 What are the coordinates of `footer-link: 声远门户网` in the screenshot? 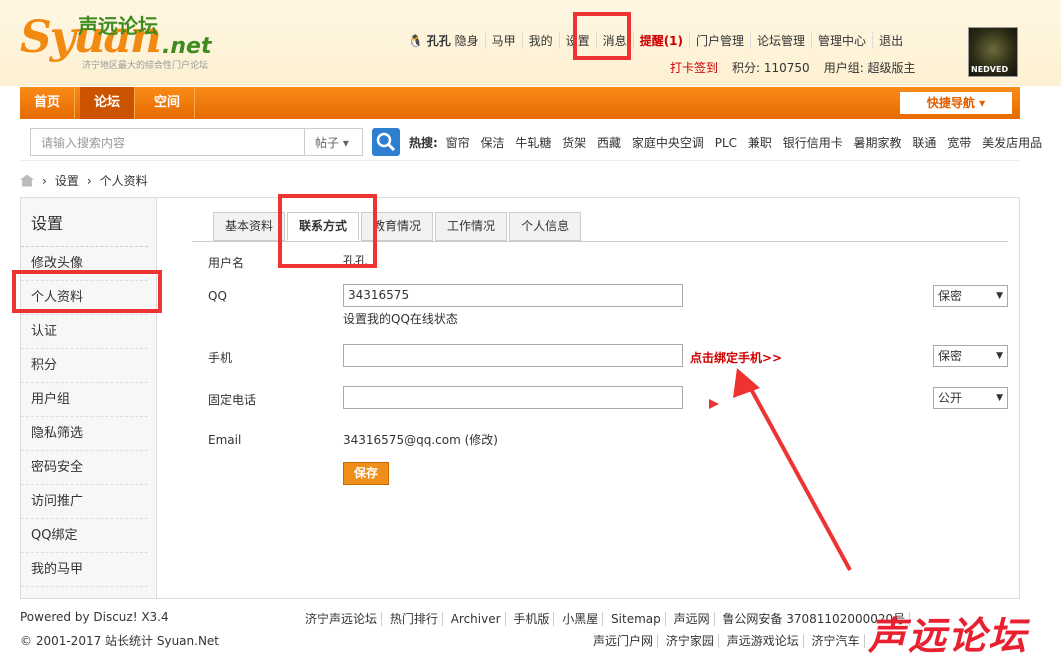 It's located at (624, 641).